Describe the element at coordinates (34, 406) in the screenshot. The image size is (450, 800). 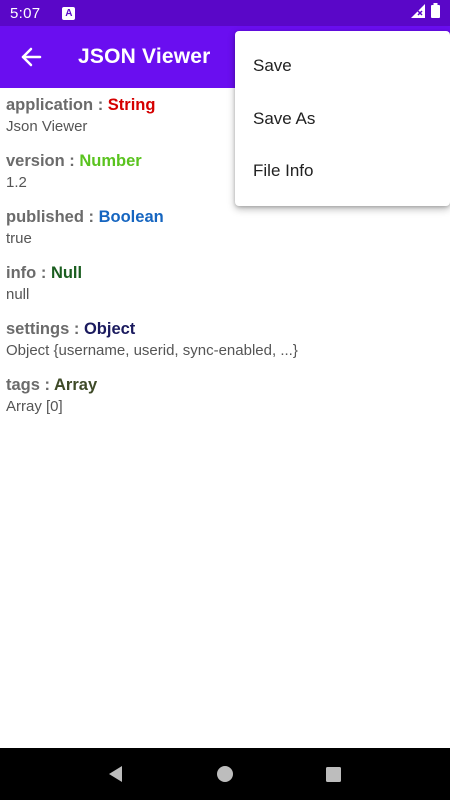
I see `entry-value: Array [0]` at that location.